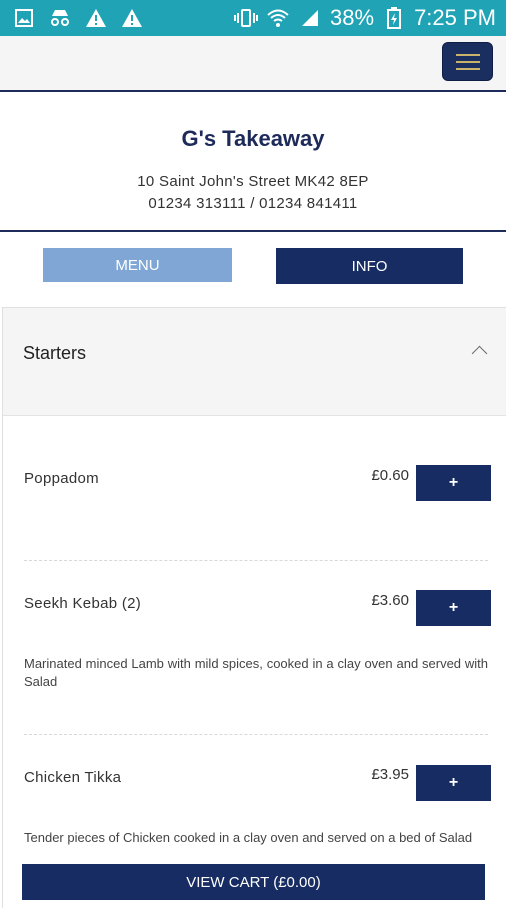 This screenshot has height=908, width=506. What do you see at coordinates (390, 475) in the screenshot?
I see `item-price: £0.60` at bounding box center [390, 475].